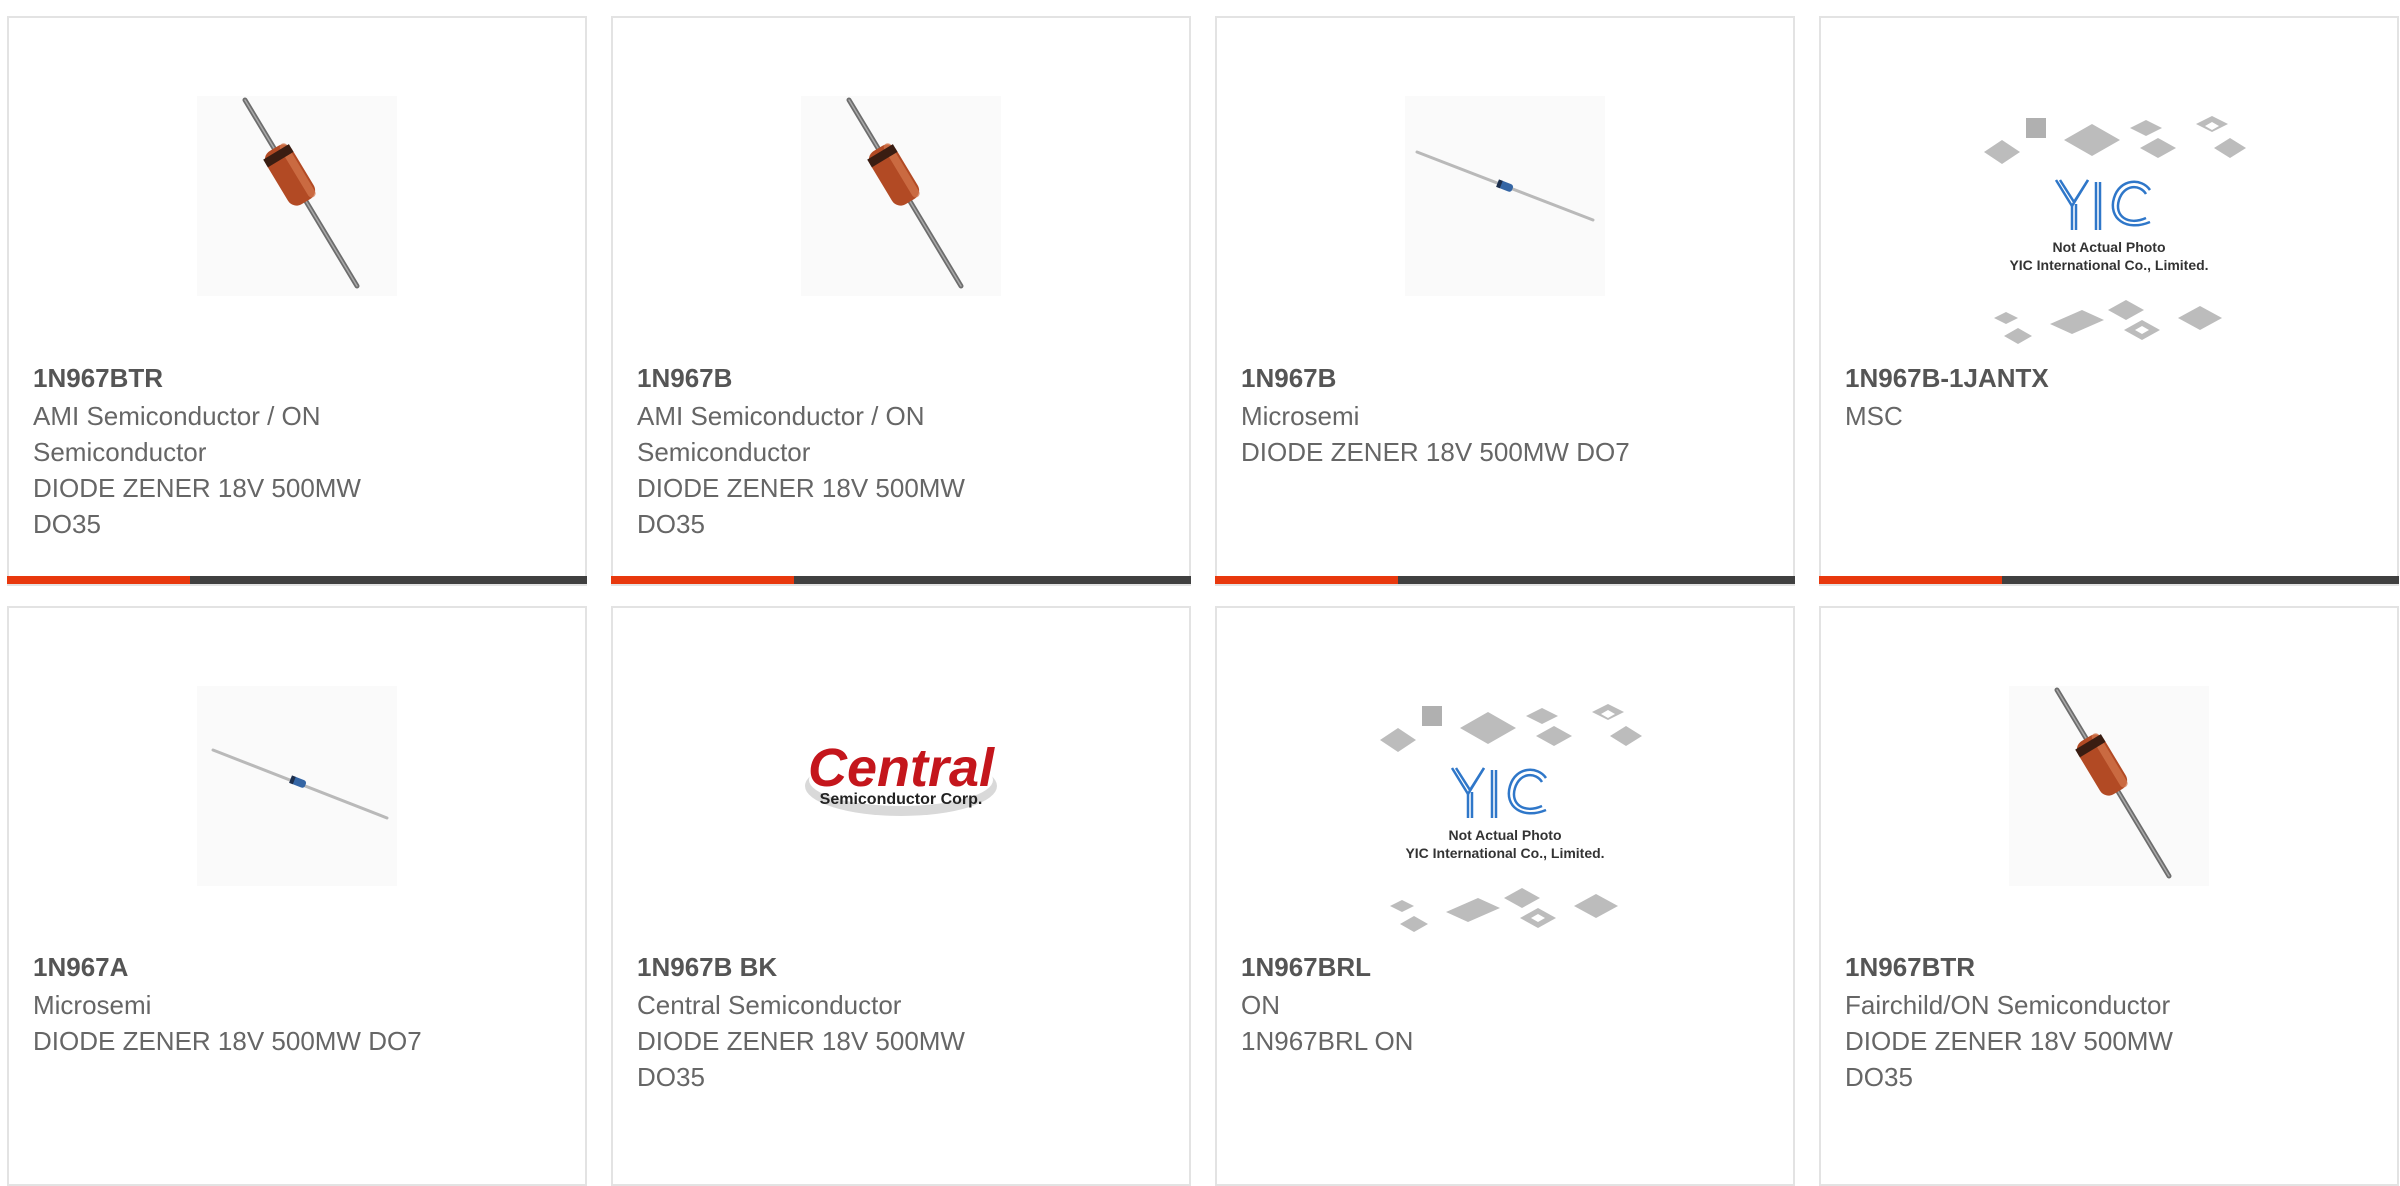 Image resolution: width=2400 pixels, height=1186 pixels. I want to click on product-image: Central Semiconductor Corp., so click(901, 786).